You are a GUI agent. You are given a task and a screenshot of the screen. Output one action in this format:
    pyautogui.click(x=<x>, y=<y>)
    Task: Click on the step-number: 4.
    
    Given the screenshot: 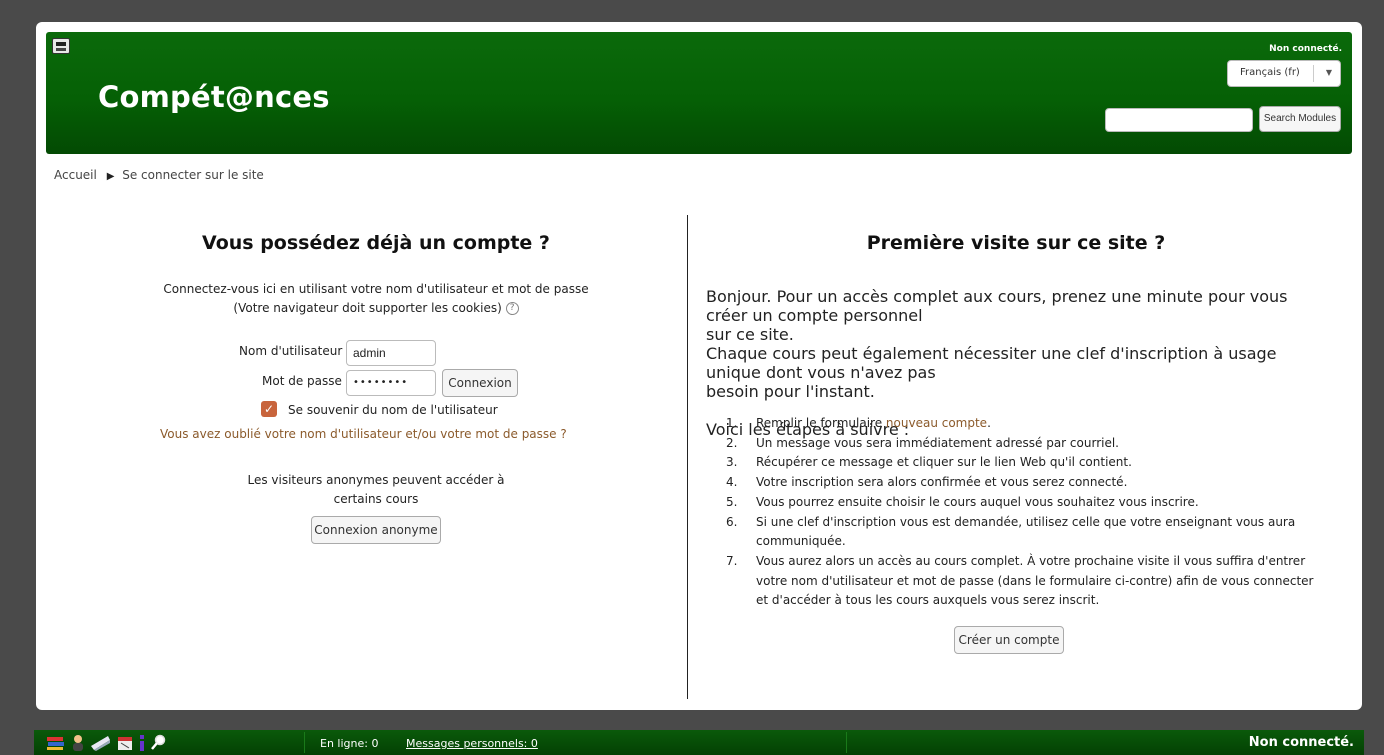 What is the action you would take?
    pyautogui.click(x=732, y=482)
    